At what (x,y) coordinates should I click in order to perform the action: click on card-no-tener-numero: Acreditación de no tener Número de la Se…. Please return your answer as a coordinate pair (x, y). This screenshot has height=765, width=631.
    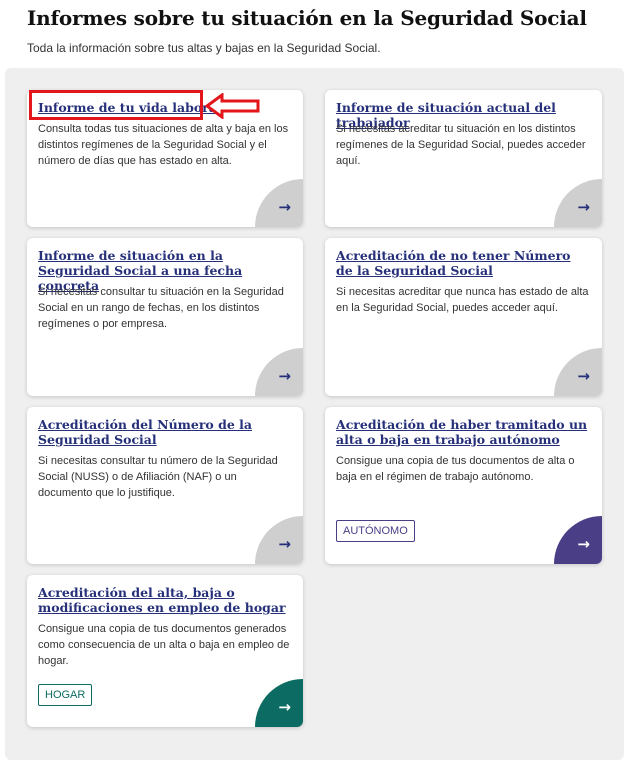
    Looking at the image, I should click on (463, 317).